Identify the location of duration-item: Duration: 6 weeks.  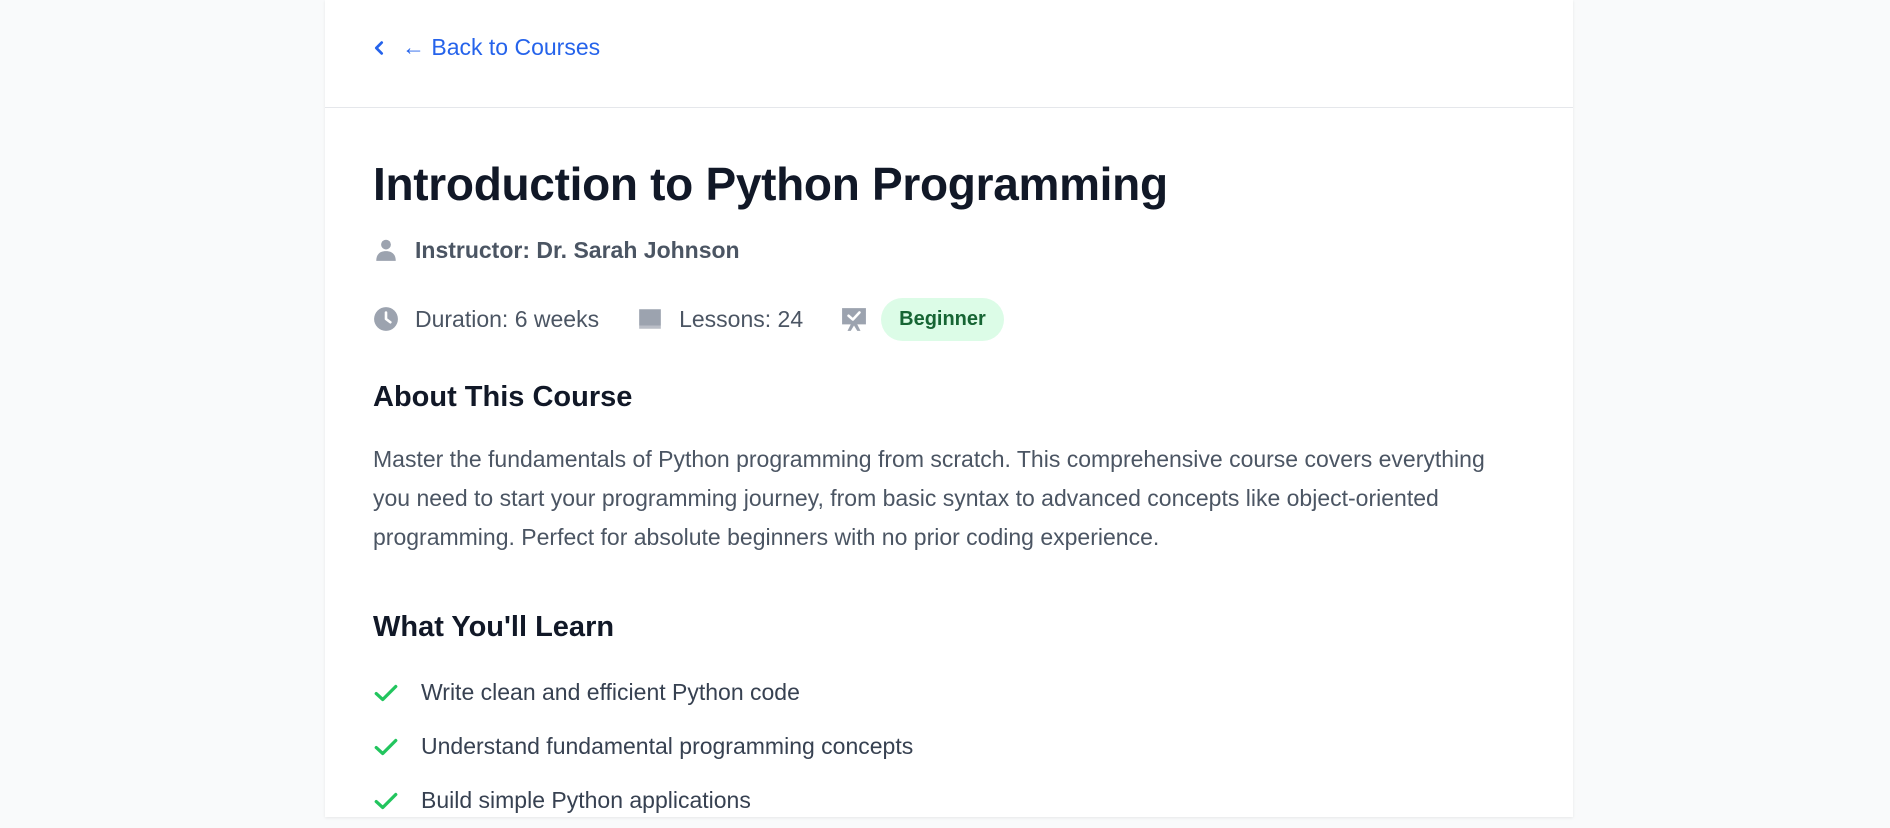
(486, 319).